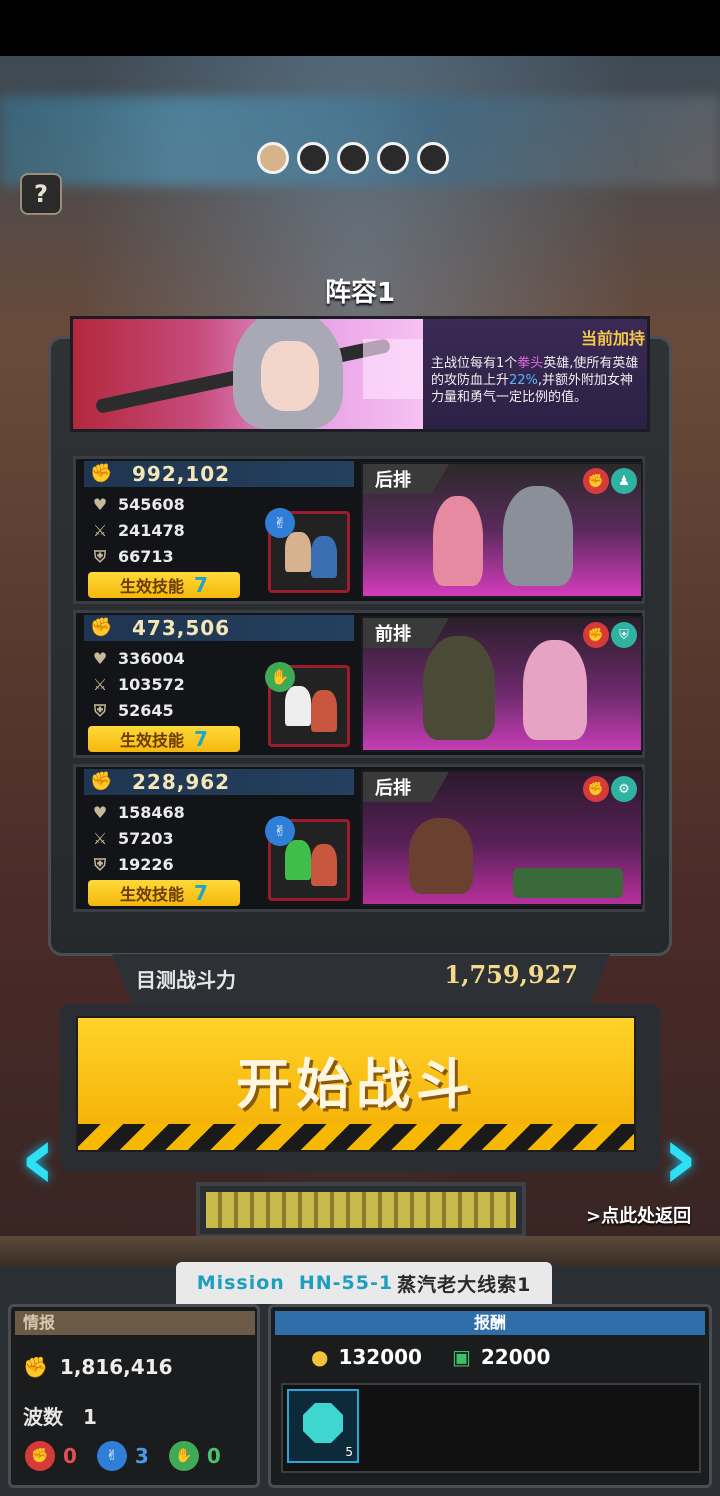 This screenshot has width=720, height=1496. Describe the element at coordinates (501, 1357) in the screenshot. I see `cash-reward: ▣ 22000` at that location.